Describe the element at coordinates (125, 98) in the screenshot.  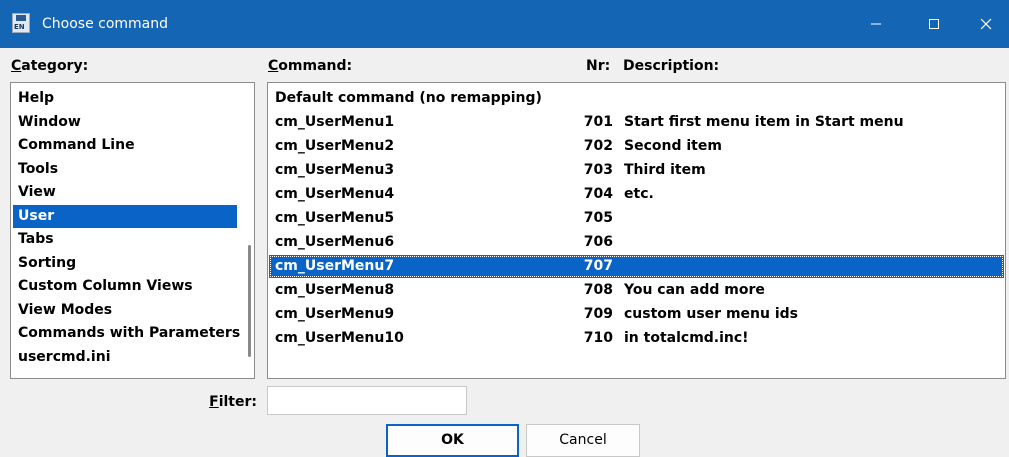
I see `category-item: Help` at that location.